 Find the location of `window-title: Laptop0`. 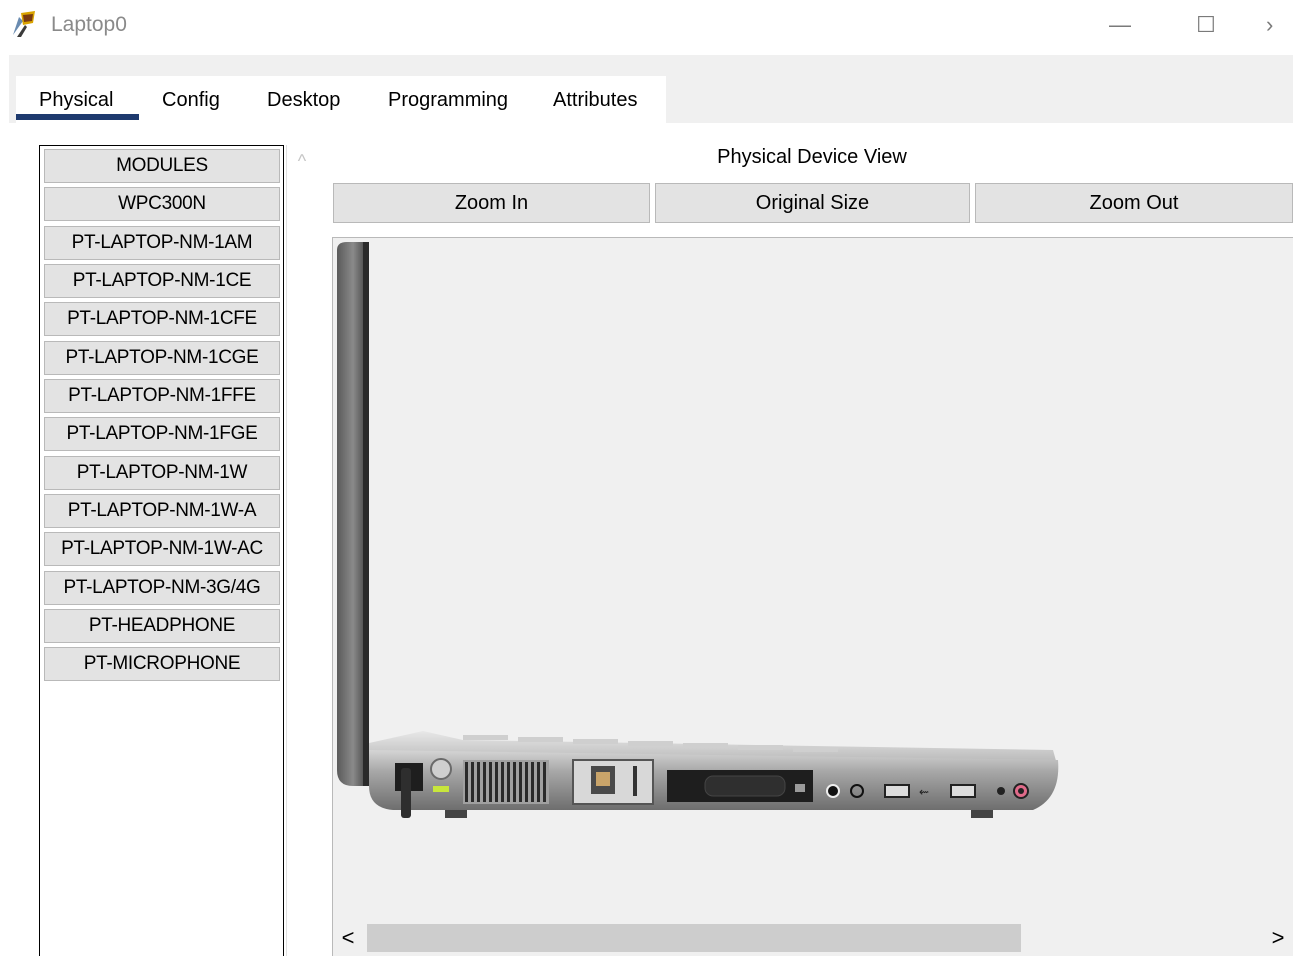

window-title: Laptop0 is located at coordinates (89, 24).